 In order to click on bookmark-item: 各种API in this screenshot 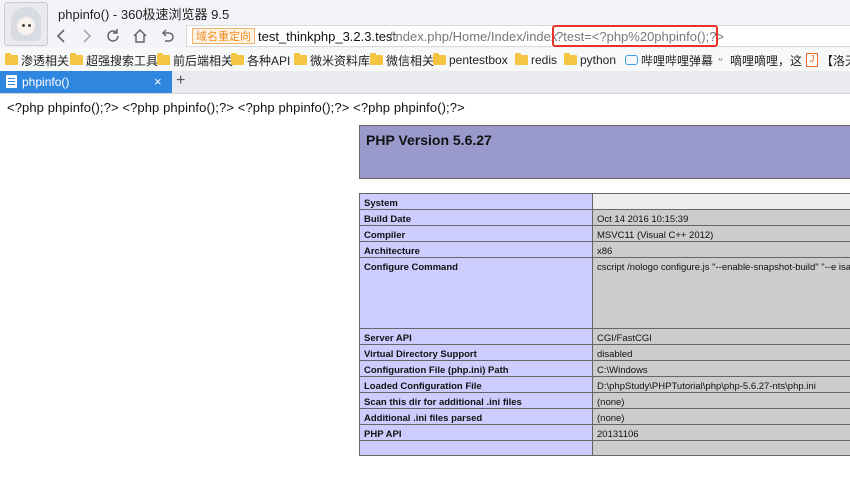, I will do `click(260, 60)`.